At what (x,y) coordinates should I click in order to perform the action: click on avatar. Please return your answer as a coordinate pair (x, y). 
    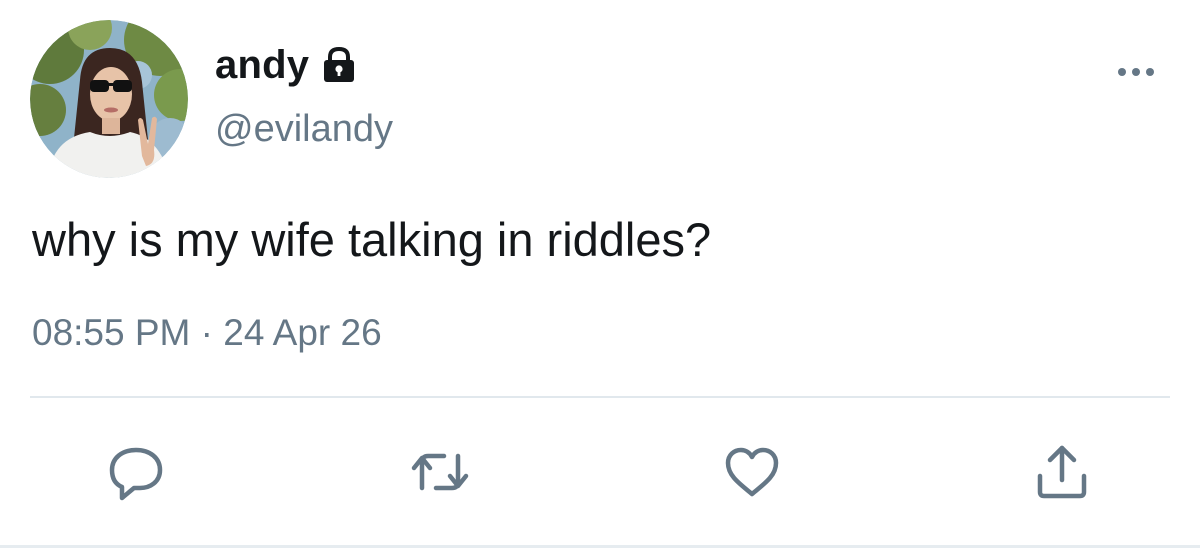
    Looking at the image, I should click on (109, 99).